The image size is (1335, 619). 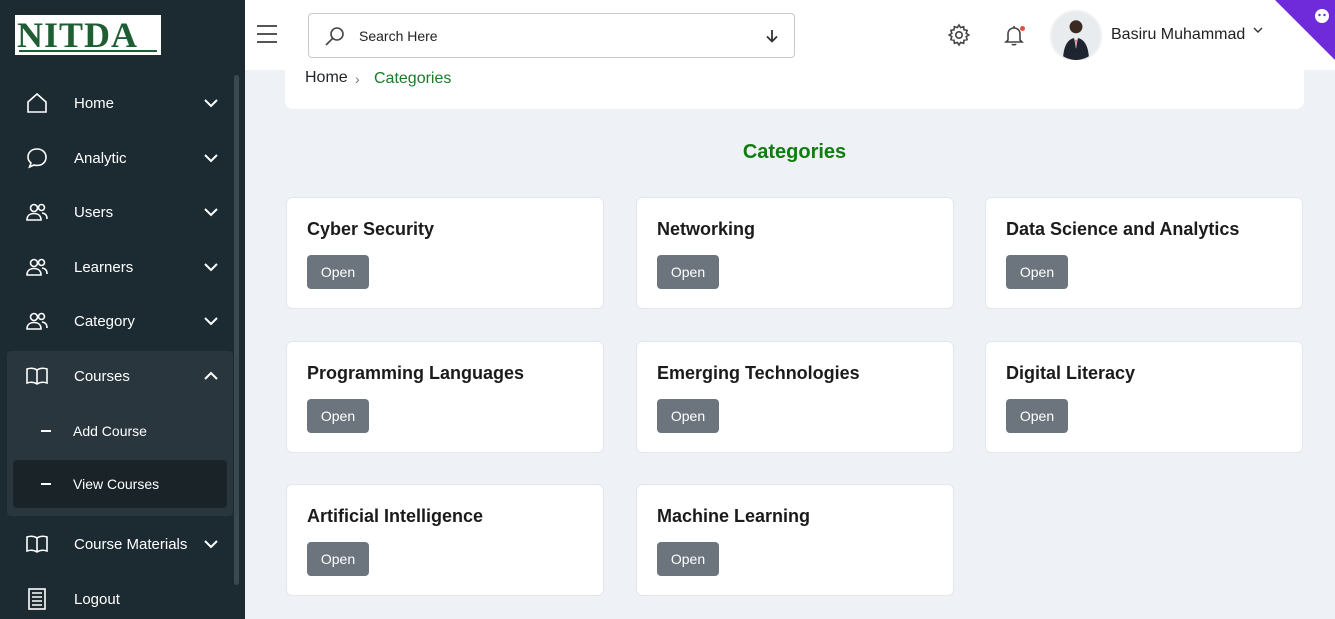 I want to click on sidebar-item-courses: Courses, so click(x=120, y=376).